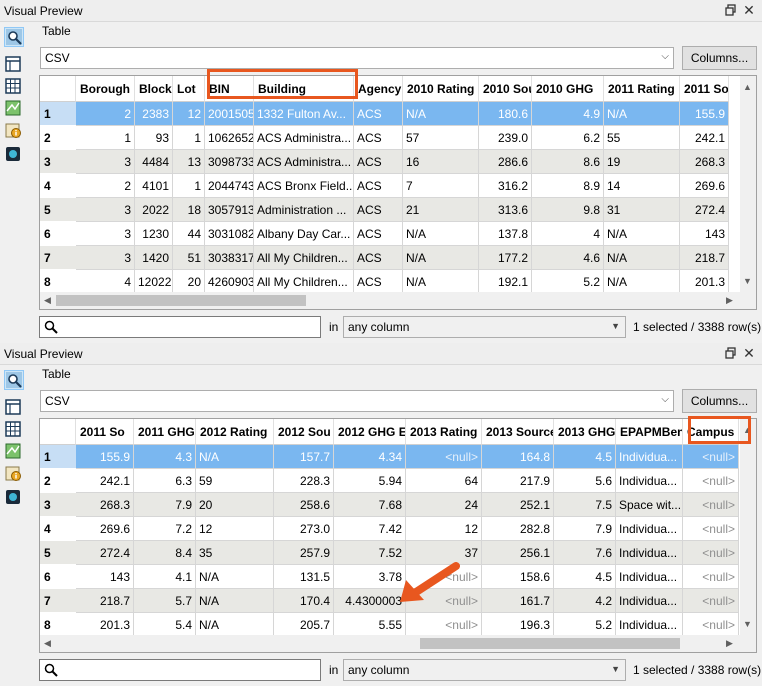 Image resolution: width=762 pixels, height=686 pixels. I want to click on table-cell: 228.3, so click(304, 481).